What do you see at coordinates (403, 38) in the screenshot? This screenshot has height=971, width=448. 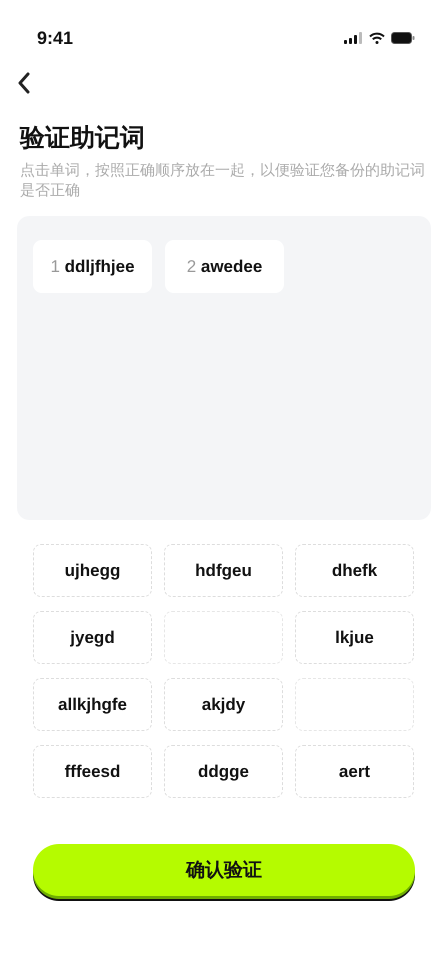 I see `battery-icon` at bounding box center [403, 38].